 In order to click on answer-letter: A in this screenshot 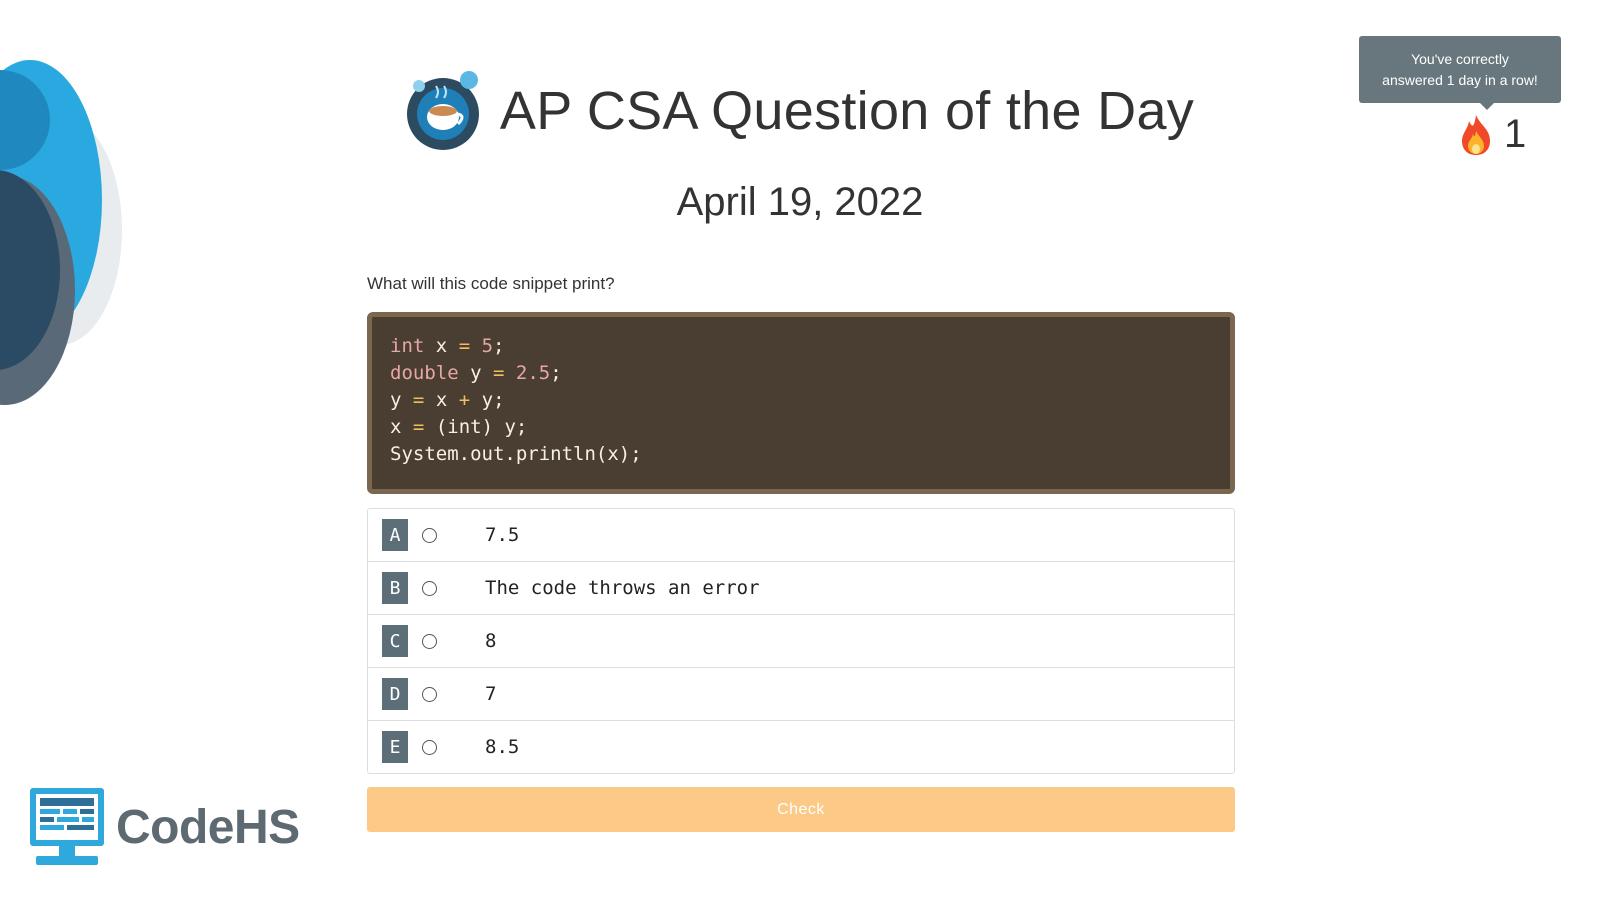, I will do `click(395, 535)`.